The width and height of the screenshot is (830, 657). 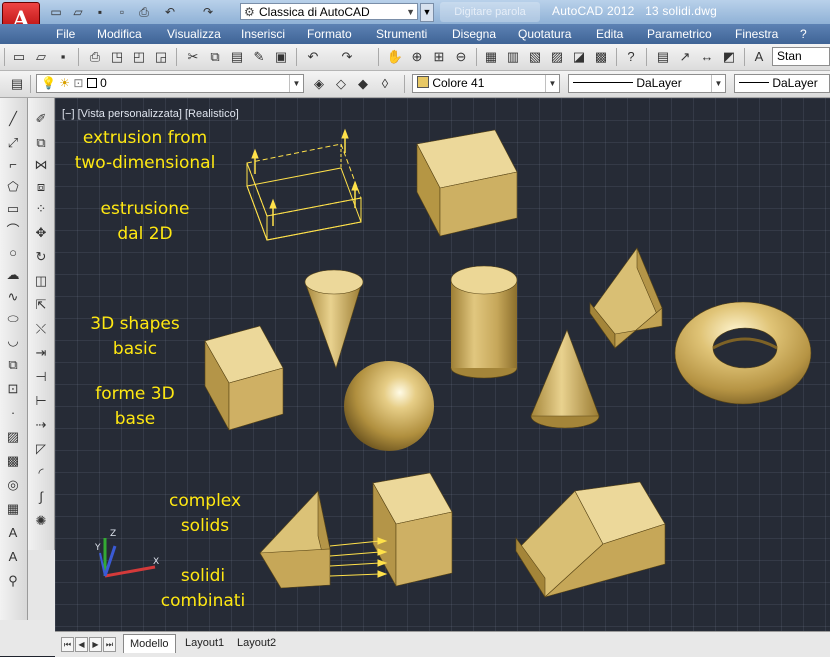 I want to click on copy-object-icon: ⧉, so click(x=41, y=143).